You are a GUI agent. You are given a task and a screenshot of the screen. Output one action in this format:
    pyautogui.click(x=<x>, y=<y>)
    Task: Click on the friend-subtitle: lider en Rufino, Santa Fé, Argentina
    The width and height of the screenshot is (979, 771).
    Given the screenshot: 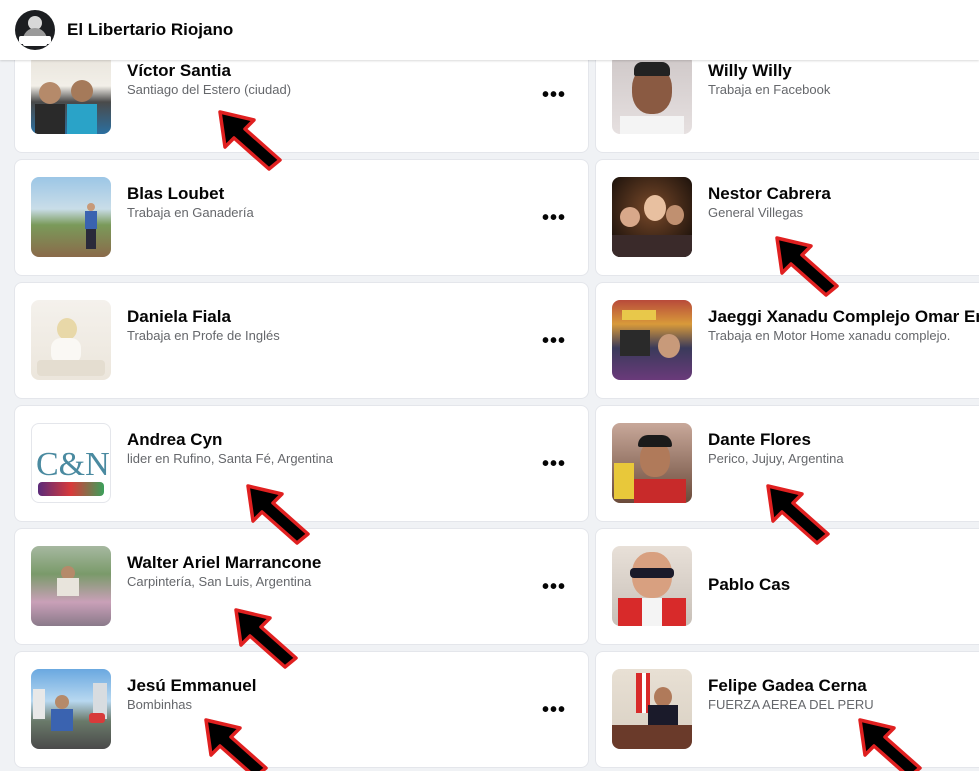 What is the action you would take?
    pyautogui.click(x=230, y=458)
    